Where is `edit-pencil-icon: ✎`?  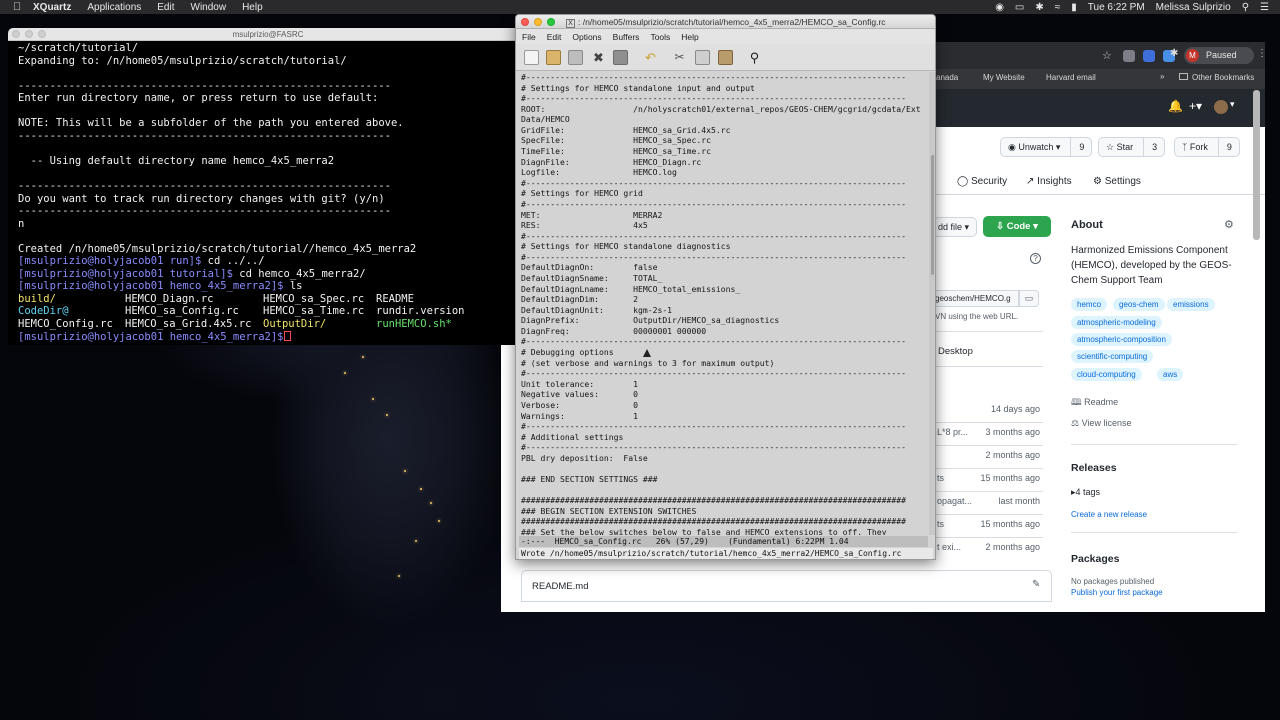
edit-pencil-icon: ✎ is located at coordinates (1036, 584).